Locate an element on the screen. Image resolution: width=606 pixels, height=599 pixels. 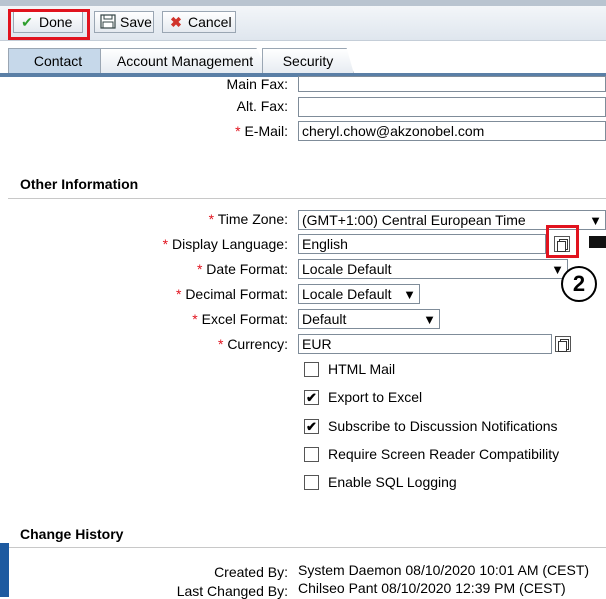
export-to-excel-label: Export to Excel is located at coordinates (375, 397).